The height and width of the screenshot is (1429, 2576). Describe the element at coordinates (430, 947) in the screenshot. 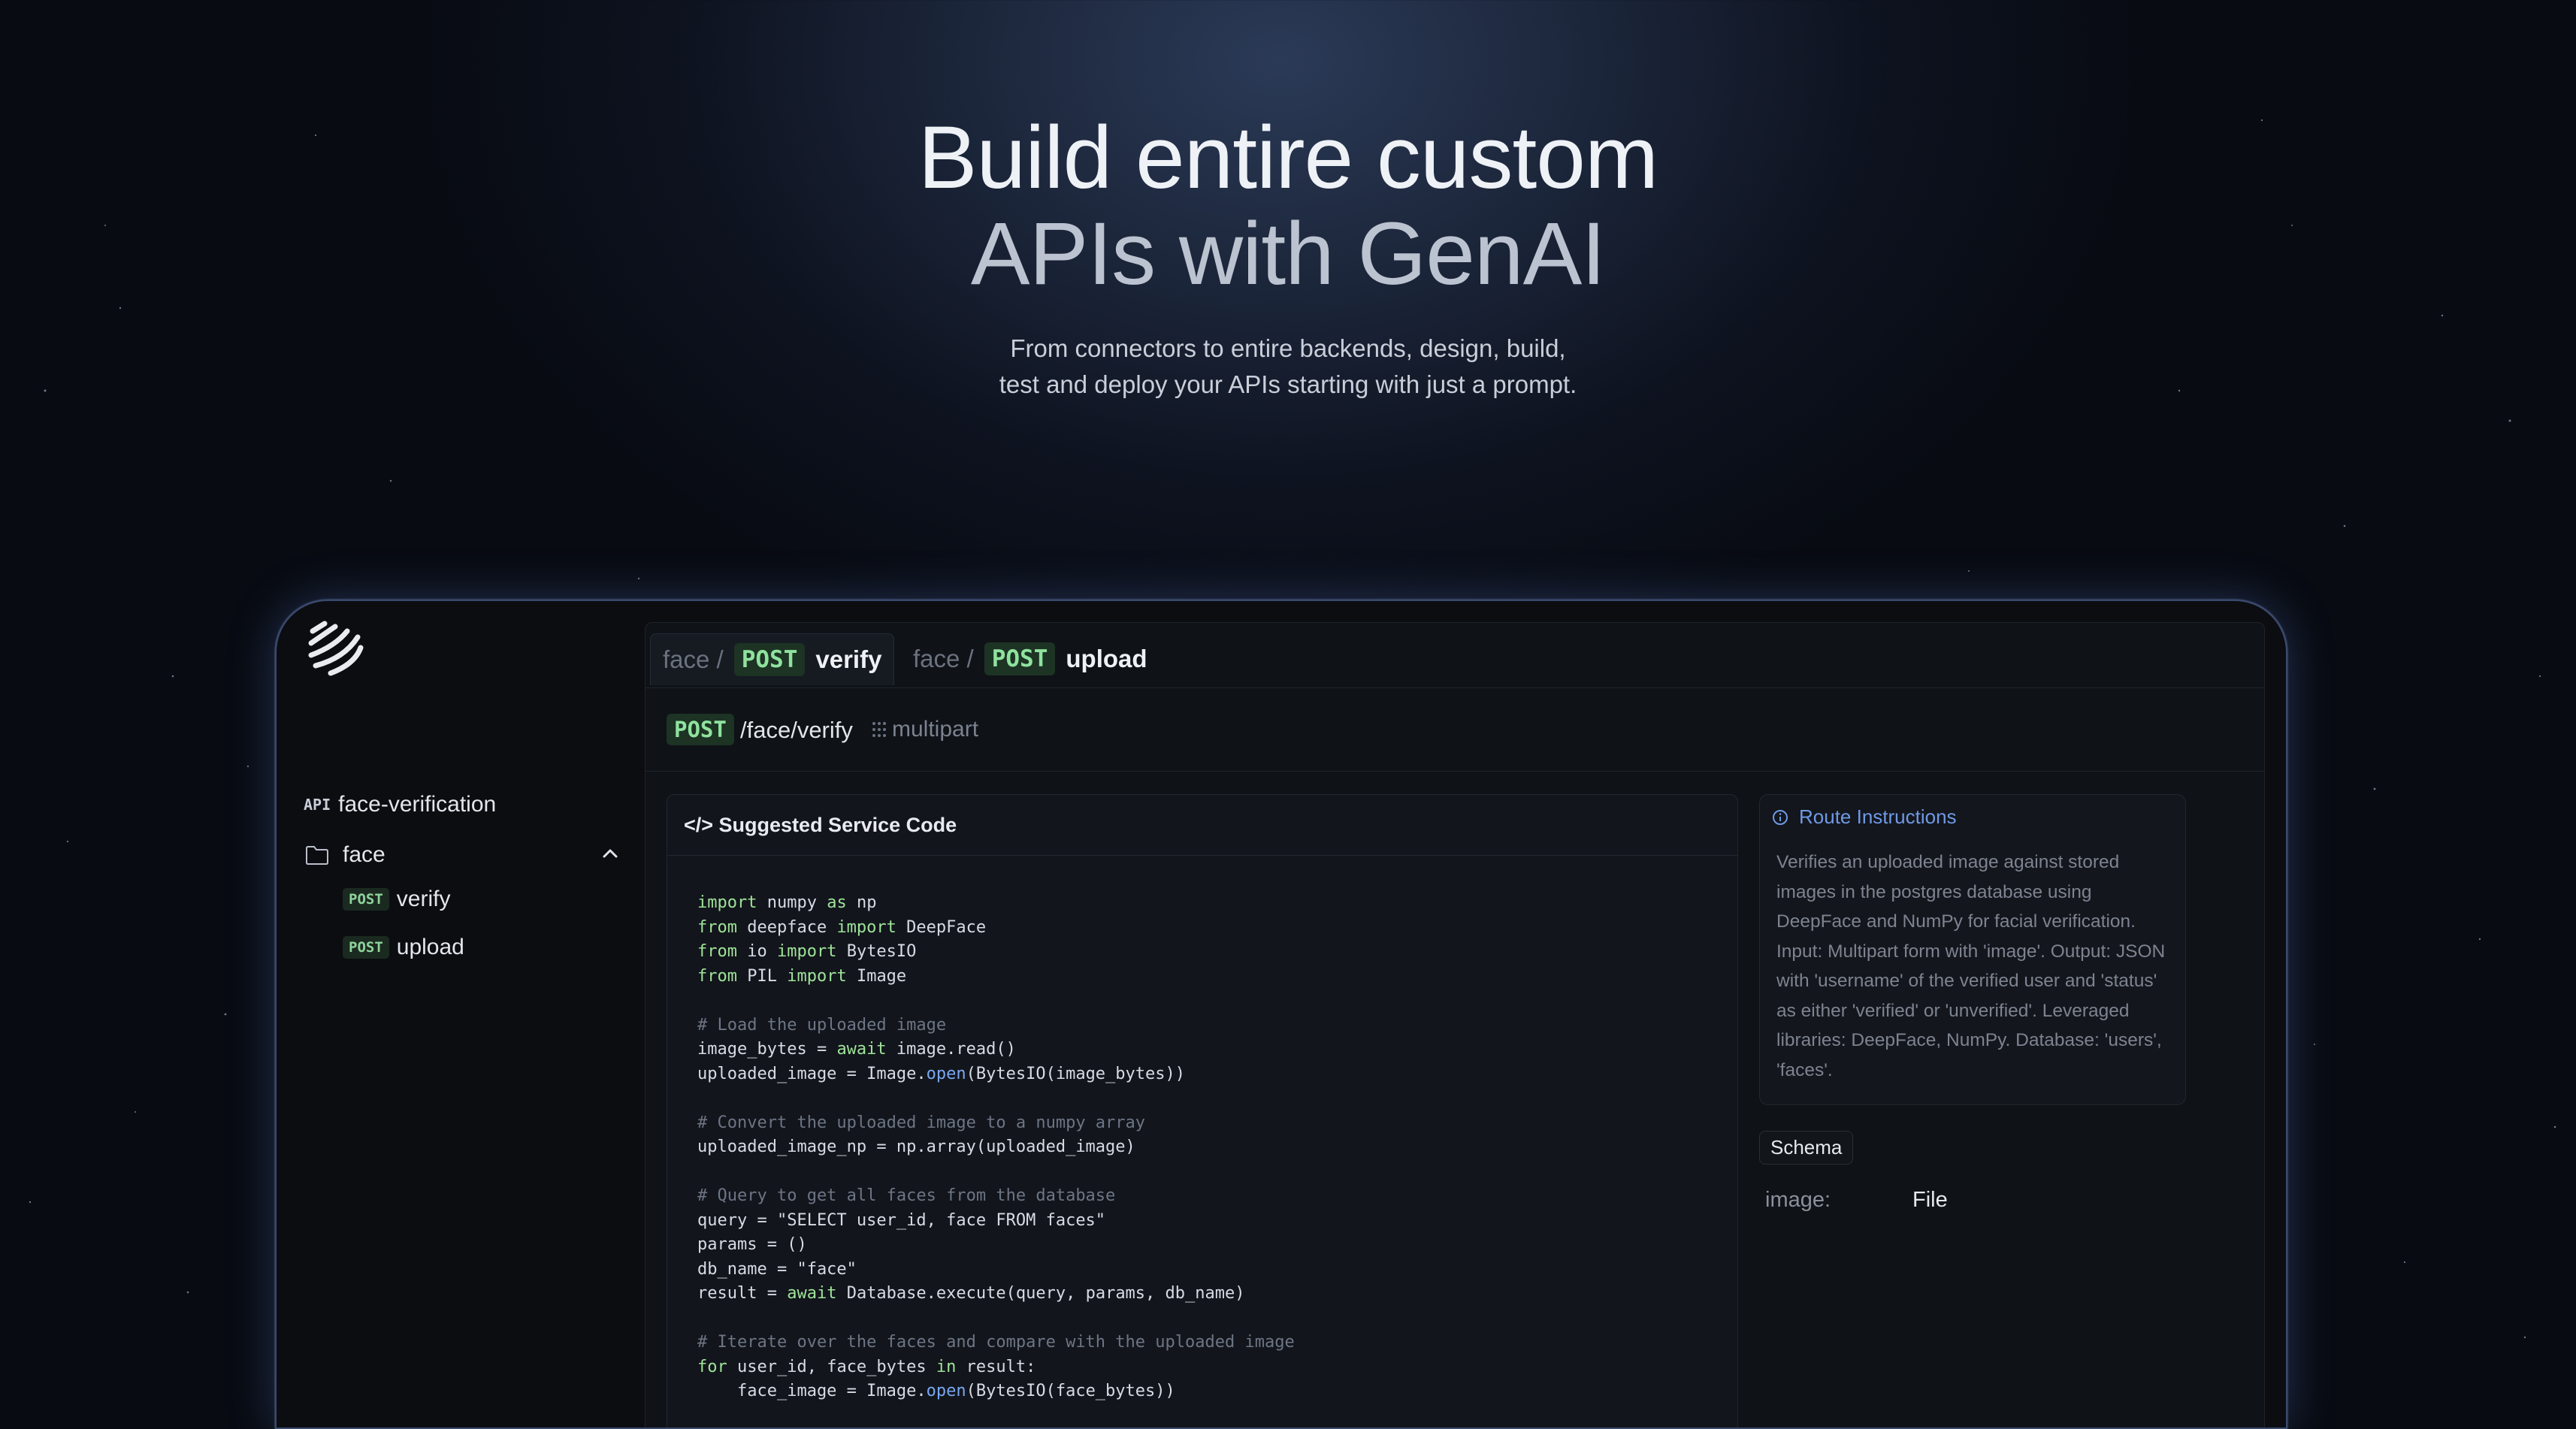

I see `route-label: upload` at that location.